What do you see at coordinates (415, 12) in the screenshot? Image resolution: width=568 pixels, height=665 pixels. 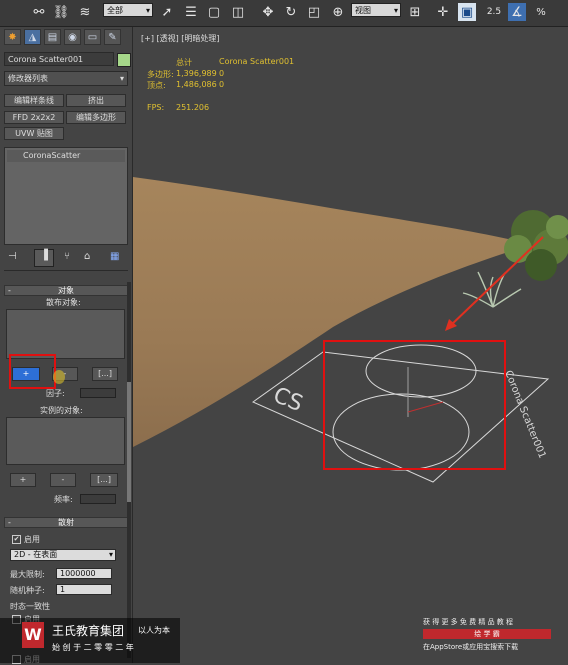 I see `pivot-icon: ⊞` at bounding box center [415, 12].